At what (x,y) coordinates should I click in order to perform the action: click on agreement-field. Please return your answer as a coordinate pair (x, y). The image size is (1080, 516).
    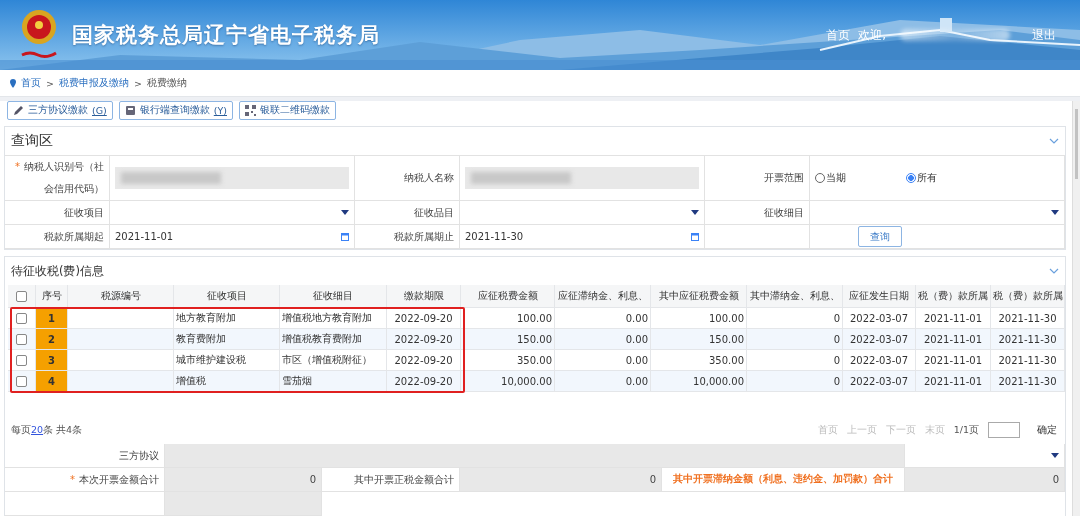
    Looking at the image, I should click on (535, 456).